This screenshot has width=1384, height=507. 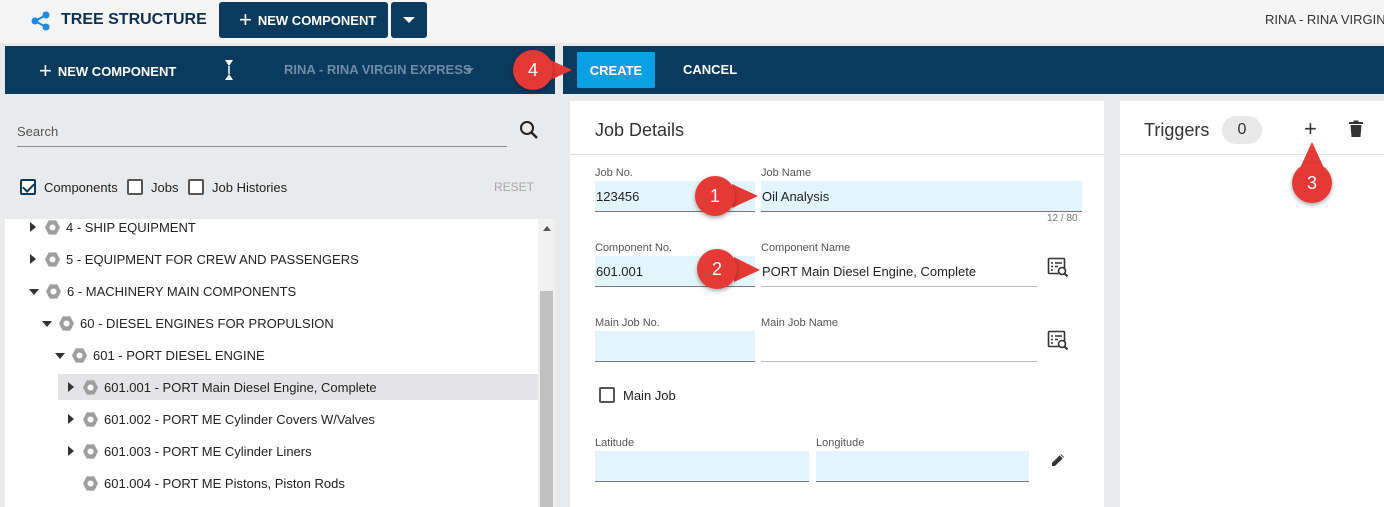 I want to click on latitude-field, so click(x=702, y=466).